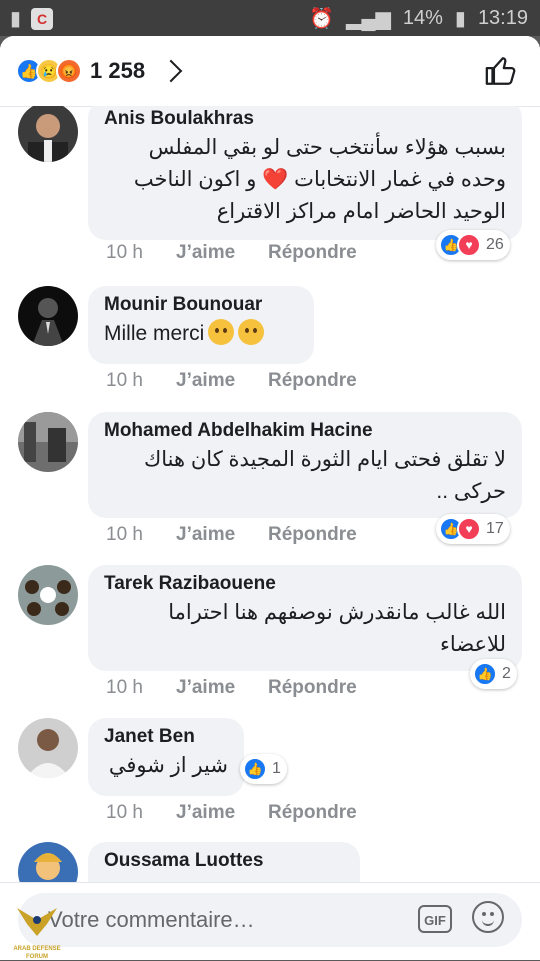  What do you see at coordinates (337, 612) in the screenshot?
I see `comment-text-line: الله غالب مانقدرش نوصفهم هنا احتراما` at bounding box center [337, 612].